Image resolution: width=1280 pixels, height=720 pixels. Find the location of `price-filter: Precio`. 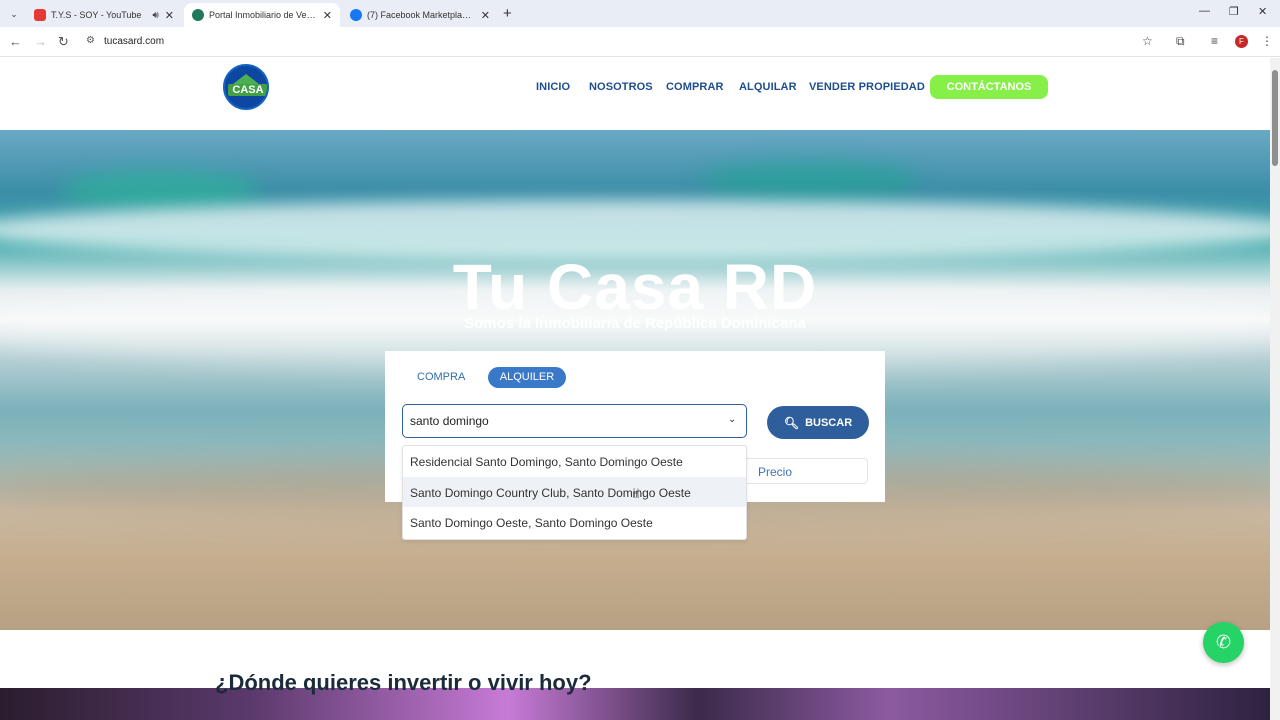

price-filter: Precio is located at coordinates (804, 471).